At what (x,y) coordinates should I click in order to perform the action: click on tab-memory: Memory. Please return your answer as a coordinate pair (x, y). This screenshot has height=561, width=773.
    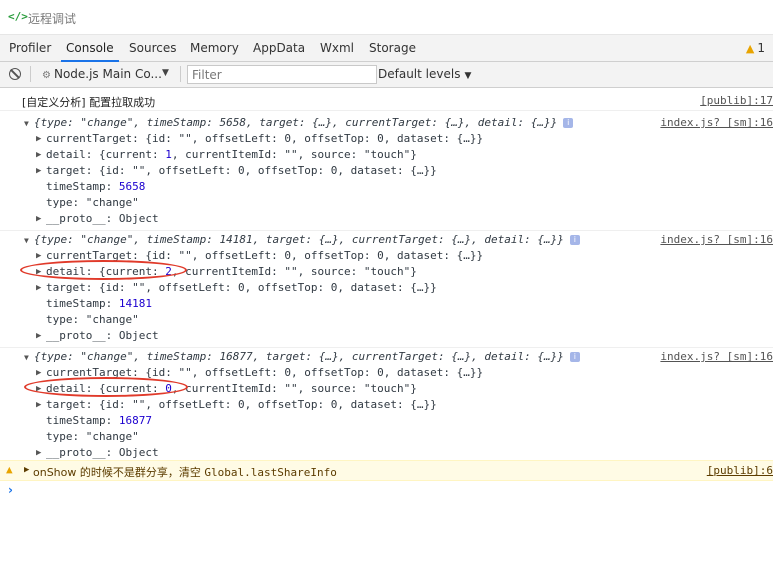
    Looking at the image, I should click on (214, 48).